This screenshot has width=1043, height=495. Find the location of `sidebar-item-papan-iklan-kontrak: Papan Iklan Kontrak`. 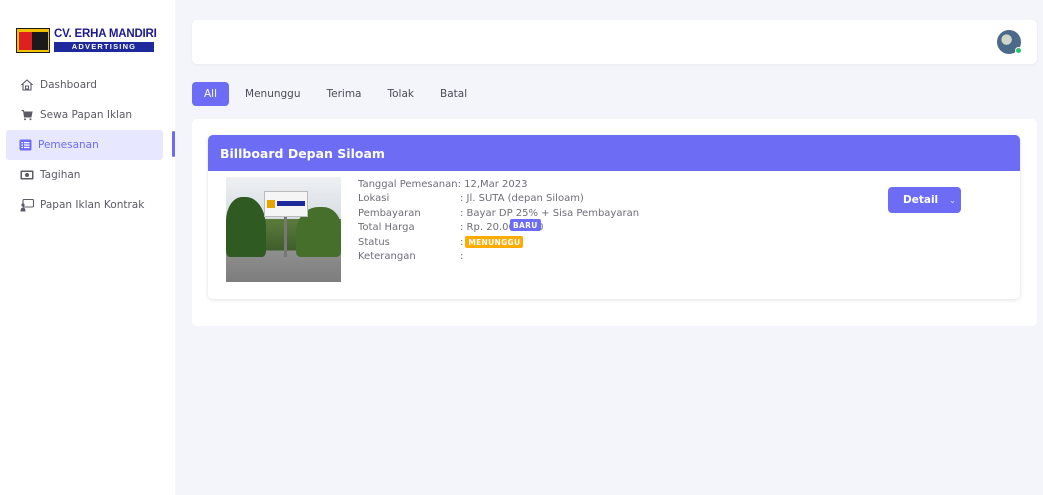

sidebar-item-papan-iklan-kontrak: Papan Iklan Kontrak is located at coordinates (87, 205).